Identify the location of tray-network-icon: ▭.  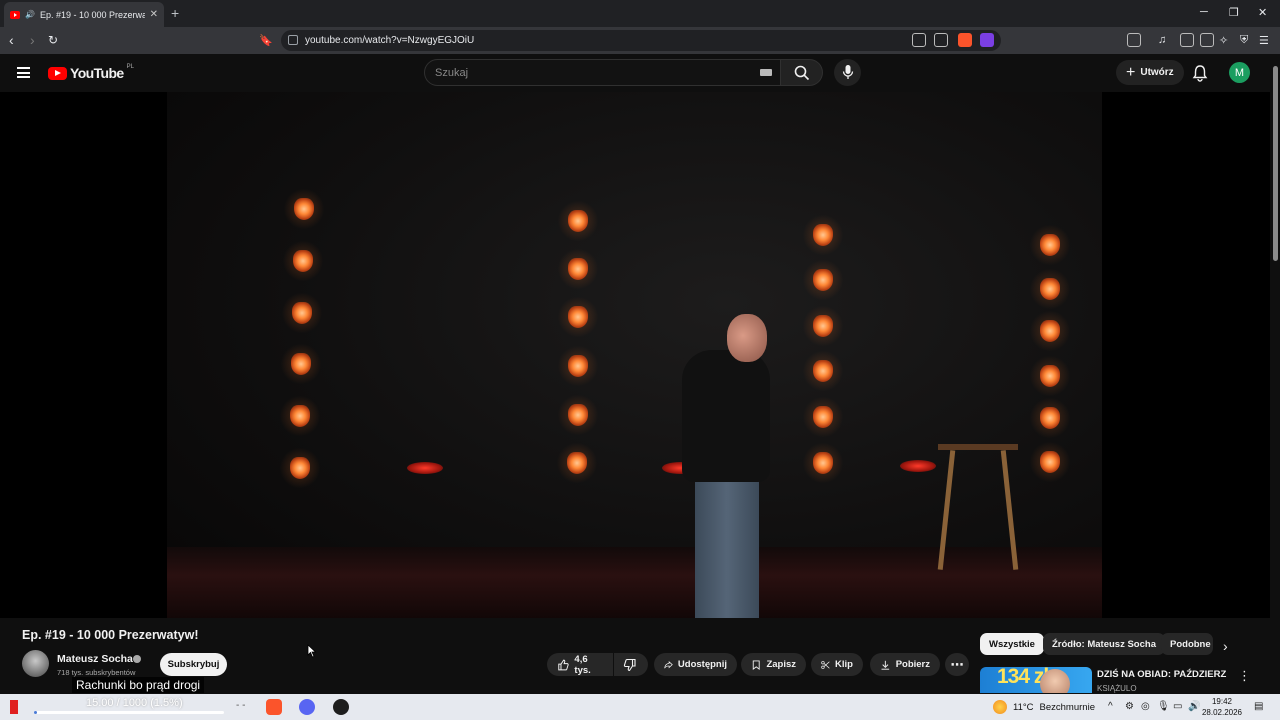
(1177, 706).